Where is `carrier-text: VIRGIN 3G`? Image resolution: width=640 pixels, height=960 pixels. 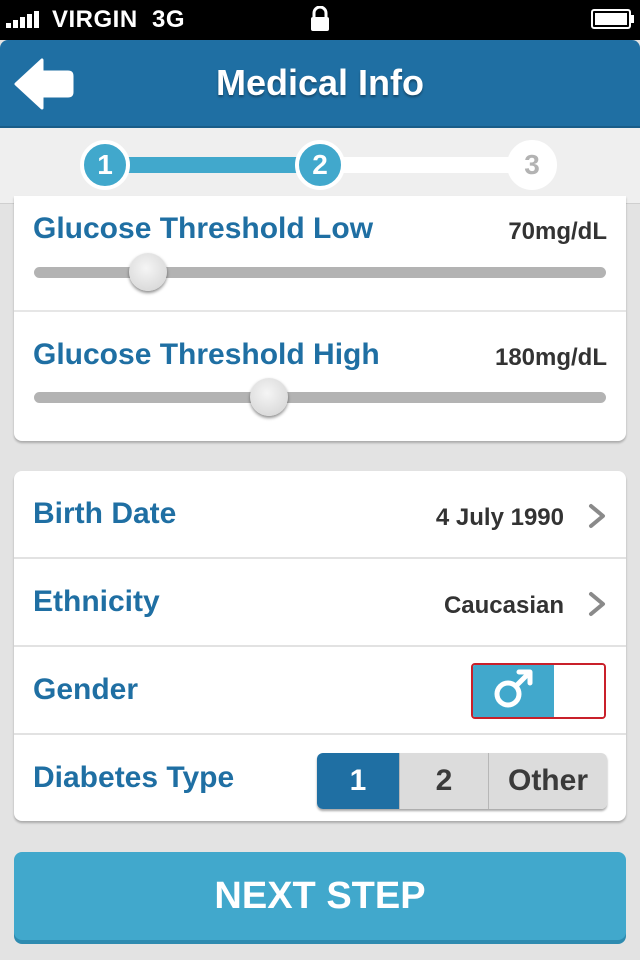
carrier-text: VIRGIN 3G is located at coordinates (118, 20).